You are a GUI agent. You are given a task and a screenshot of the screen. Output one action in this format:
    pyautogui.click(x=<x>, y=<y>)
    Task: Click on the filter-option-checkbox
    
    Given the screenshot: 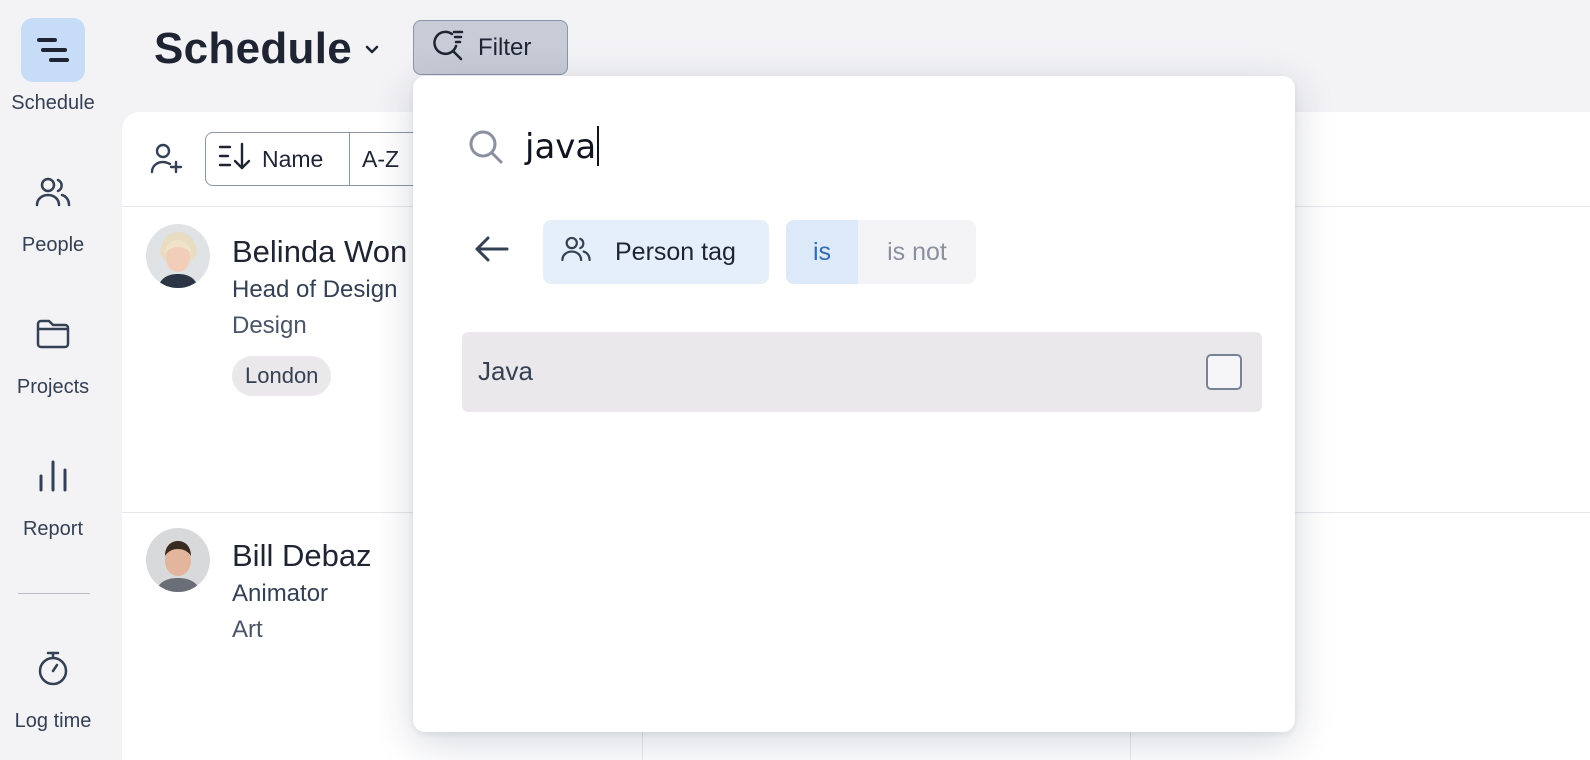 What is the action you would take?
    pyautogui.click(x=1224, y=372)
    